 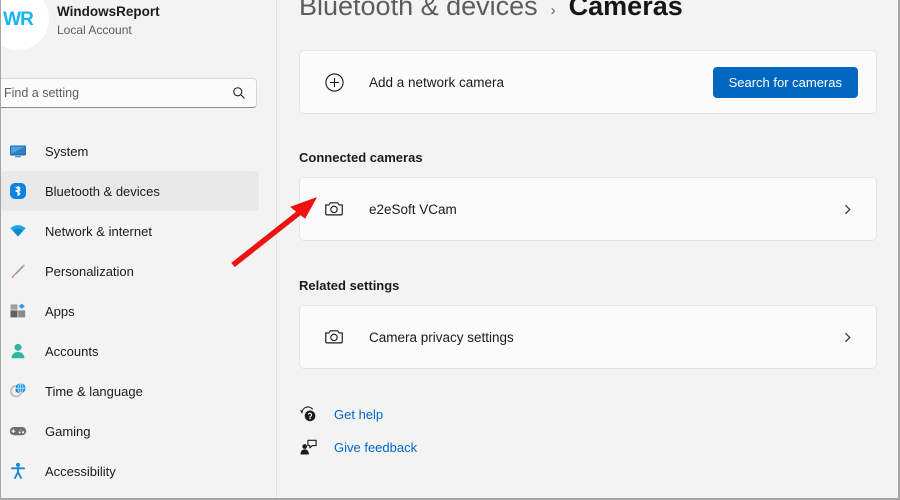 I want to click on bluetooth-icon, so click(x=18, y=191).